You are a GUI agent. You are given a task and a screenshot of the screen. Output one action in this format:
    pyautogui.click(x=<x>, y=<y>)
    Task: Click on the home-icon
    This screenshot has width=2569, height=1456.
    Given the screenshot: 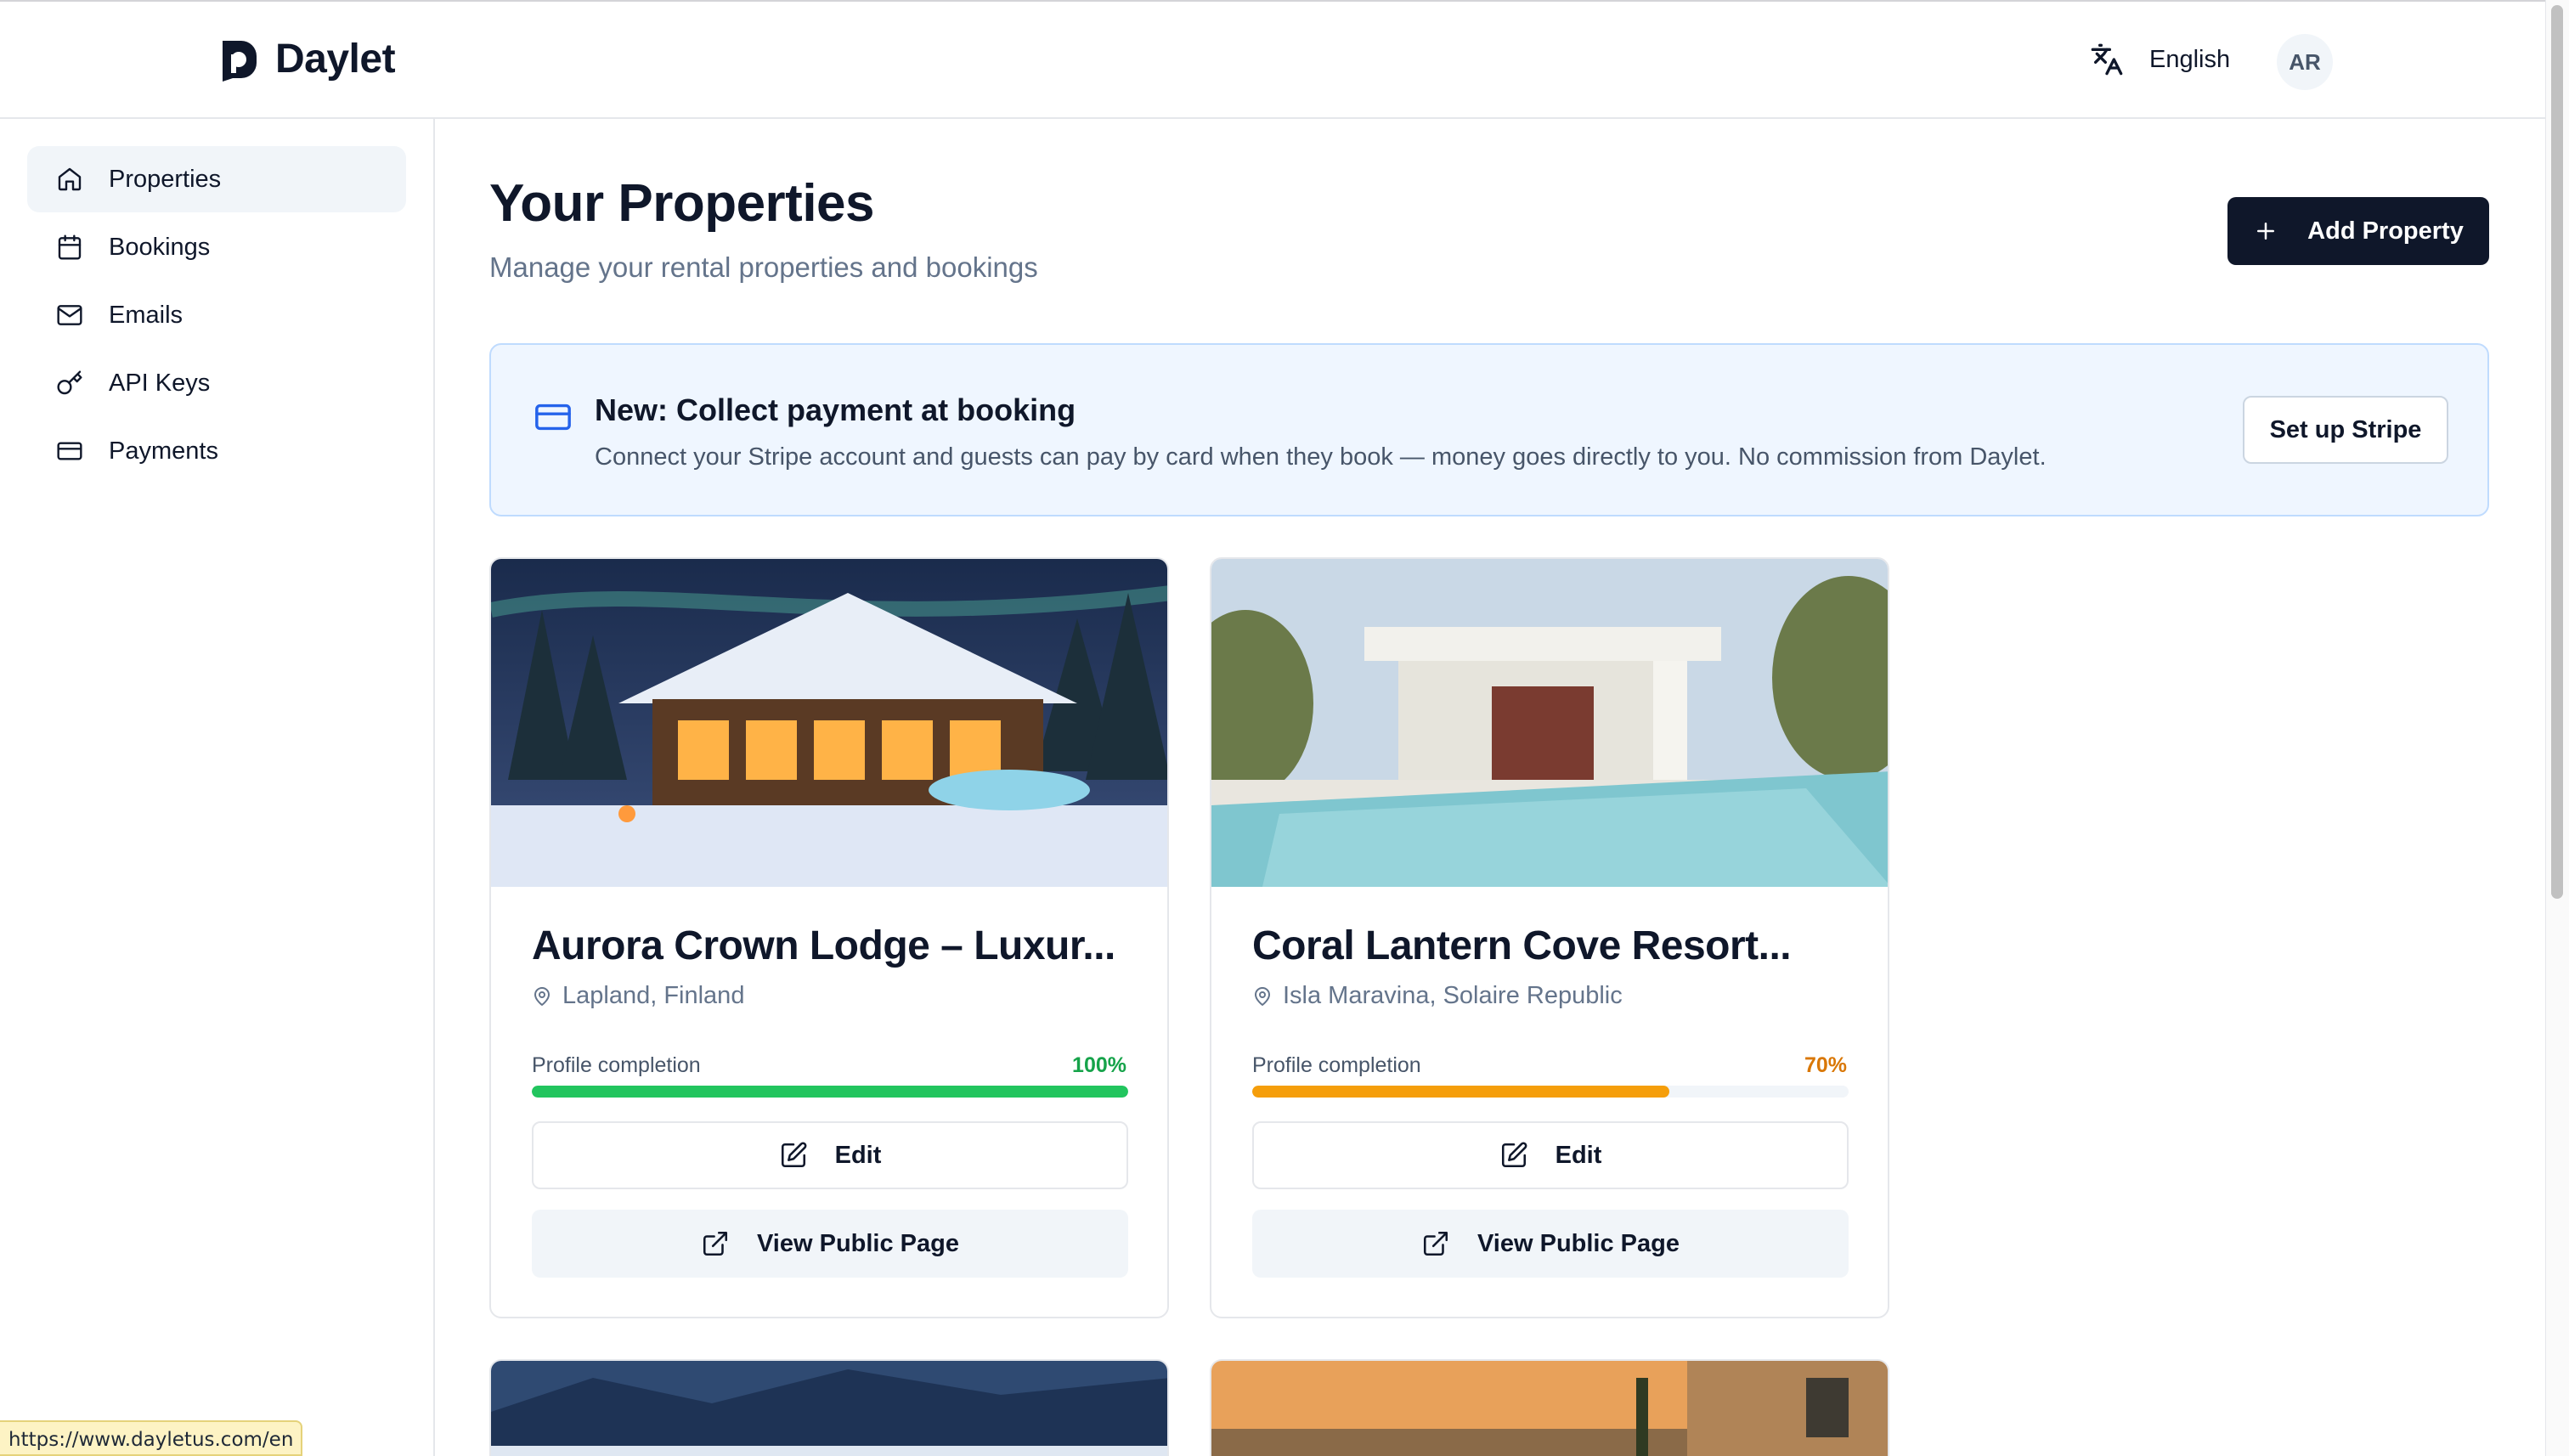 What is the action you would take?
    pyautogui.click(x=70, y=179)
    